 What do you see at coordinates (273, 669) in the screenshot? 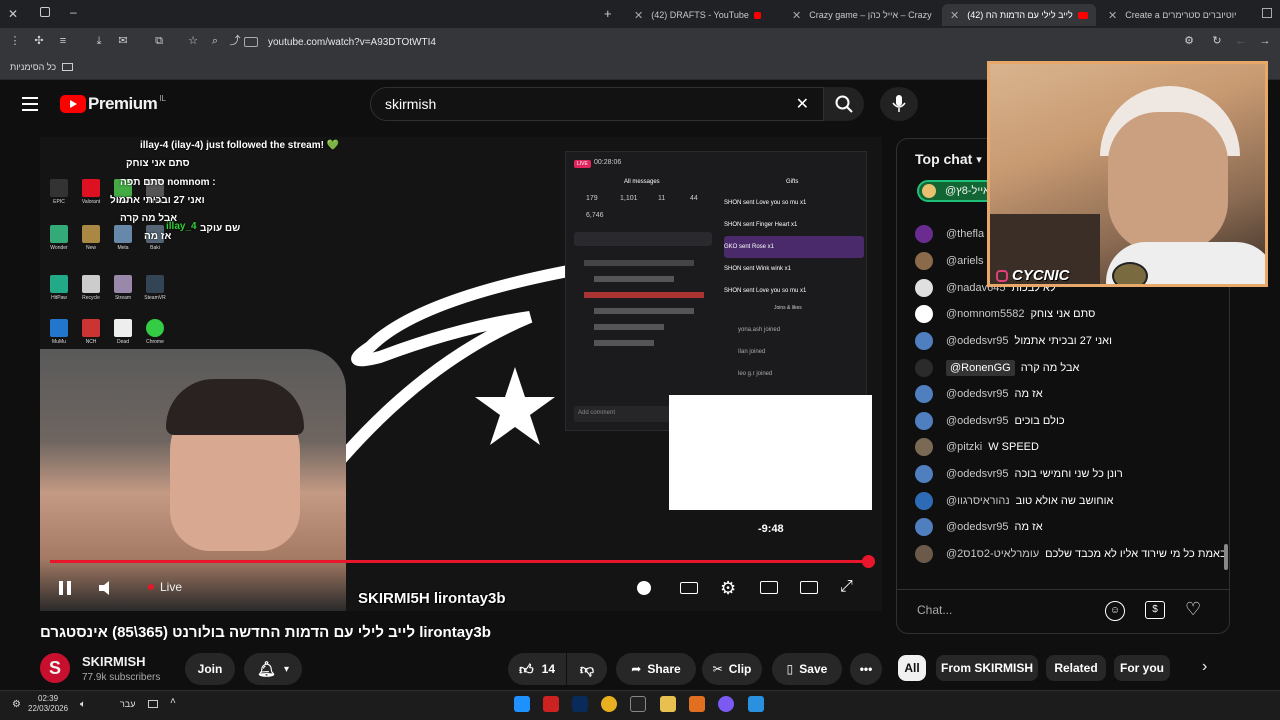
I see `notifications-button: 🔔︎ ▾` at bounding box center [273, 669].